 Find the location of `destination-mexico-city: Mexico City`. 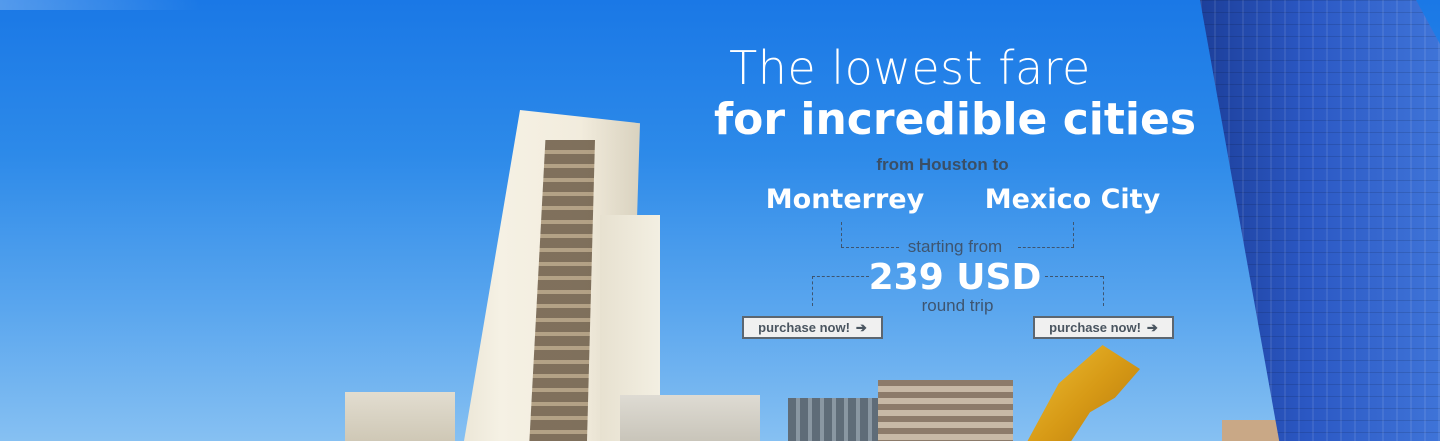

destination-mexico-city: Mexico City is located at coordinates (1072, 199).